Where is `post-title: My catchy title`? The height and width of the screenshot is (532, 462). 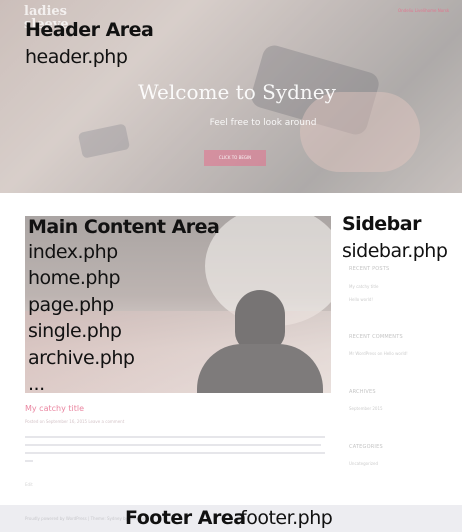 post-title: My catchy title is located at coordinates (54, 408).